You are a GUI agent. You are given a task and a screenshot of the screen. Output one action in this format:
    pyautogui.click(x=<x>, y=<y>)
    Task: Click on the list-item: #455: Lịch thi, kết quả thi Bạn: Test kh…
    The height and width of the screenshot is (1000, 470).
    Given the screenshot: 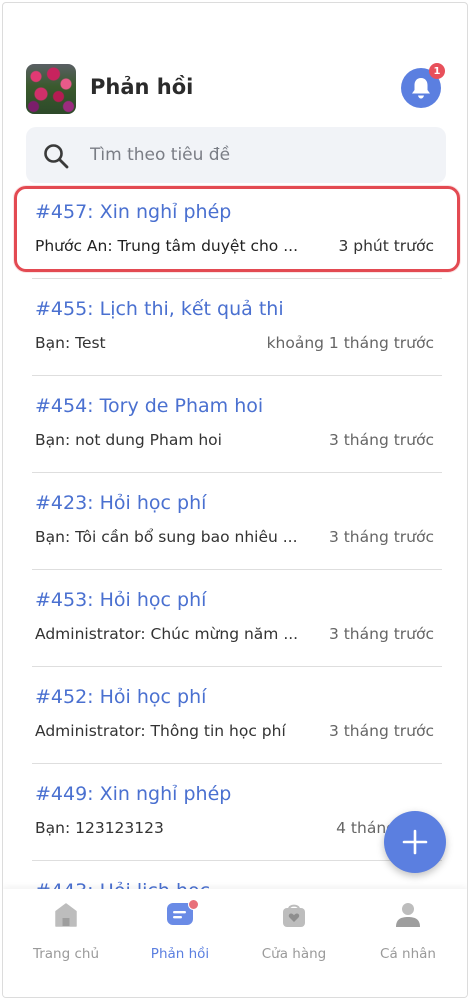 What is the action you would take?
    pyautogui.click(x=237, y=328)
    